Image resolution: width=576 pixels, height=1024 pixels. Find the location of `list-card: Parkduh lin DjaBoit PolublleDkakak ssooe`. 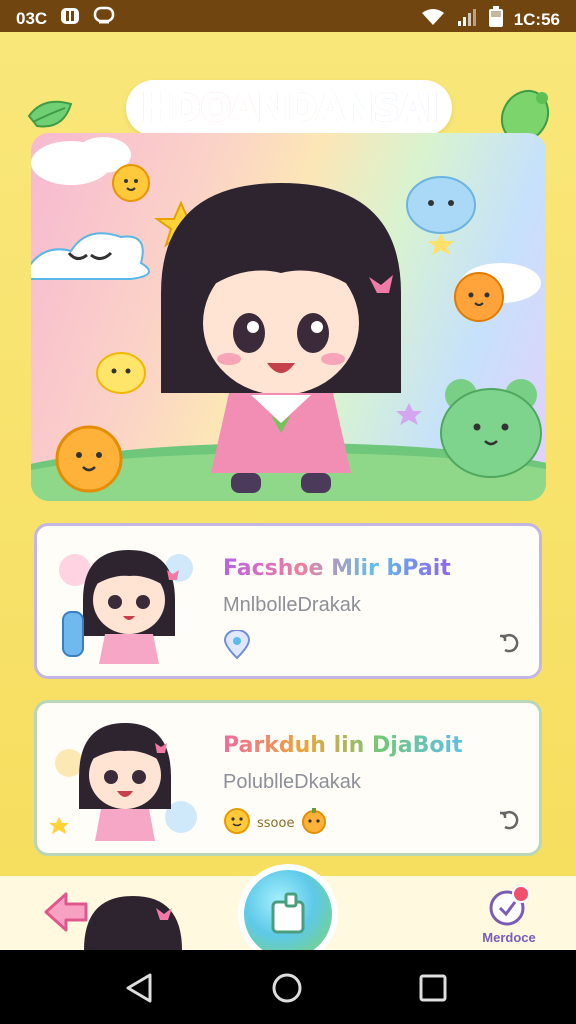

list-card: Parkduh lin DjaBoit PolublleDkakak ssooe is located at coordinates (288, 778).